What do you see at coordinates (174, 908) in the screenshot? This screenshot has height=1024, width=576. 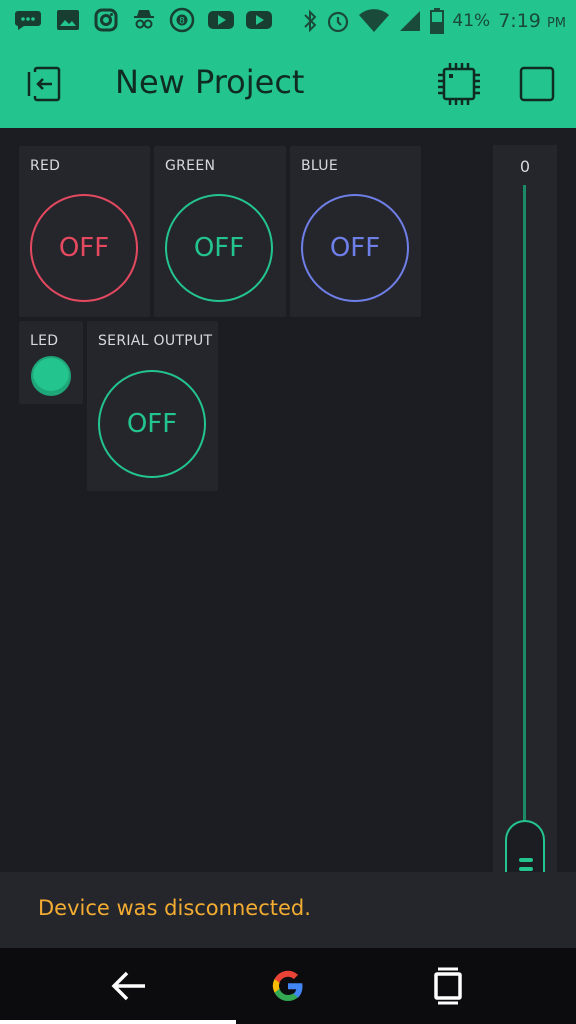 I see `toast-message: Device was disconnected.` at bounding box center [174, 908].